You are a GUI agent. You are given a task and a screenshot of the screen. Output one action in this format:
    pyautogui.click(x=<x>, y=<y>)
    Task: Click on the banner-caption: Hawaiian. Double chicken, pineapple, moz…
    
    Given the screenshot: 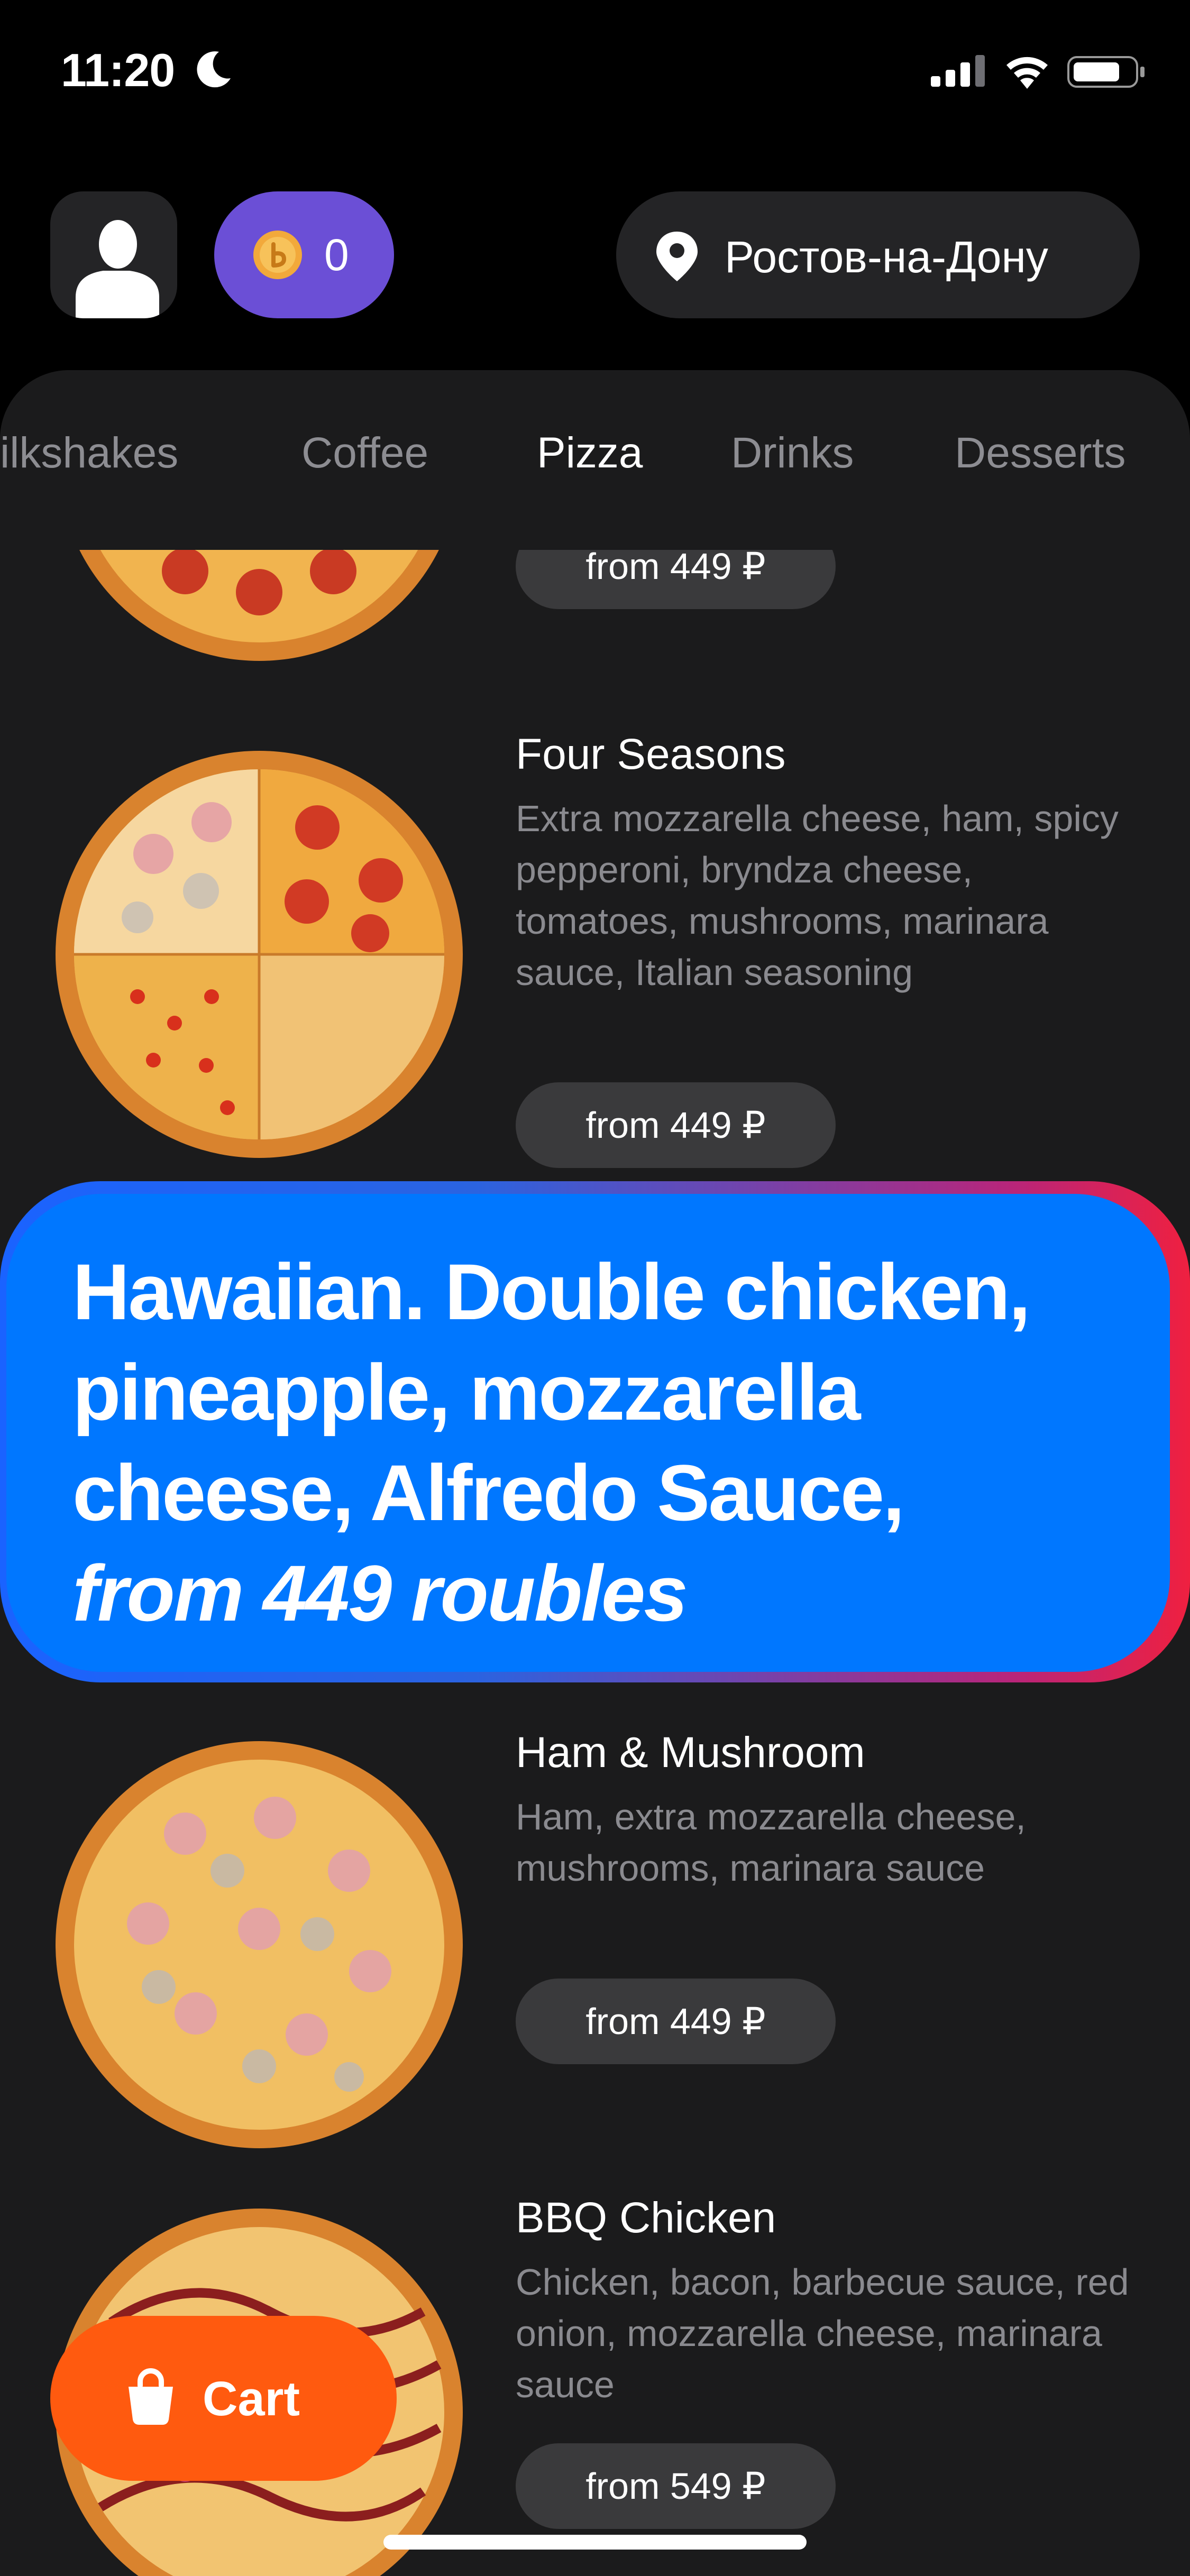 What is the action you would take?
    pyautogui.click(x=601, y=1442)
    